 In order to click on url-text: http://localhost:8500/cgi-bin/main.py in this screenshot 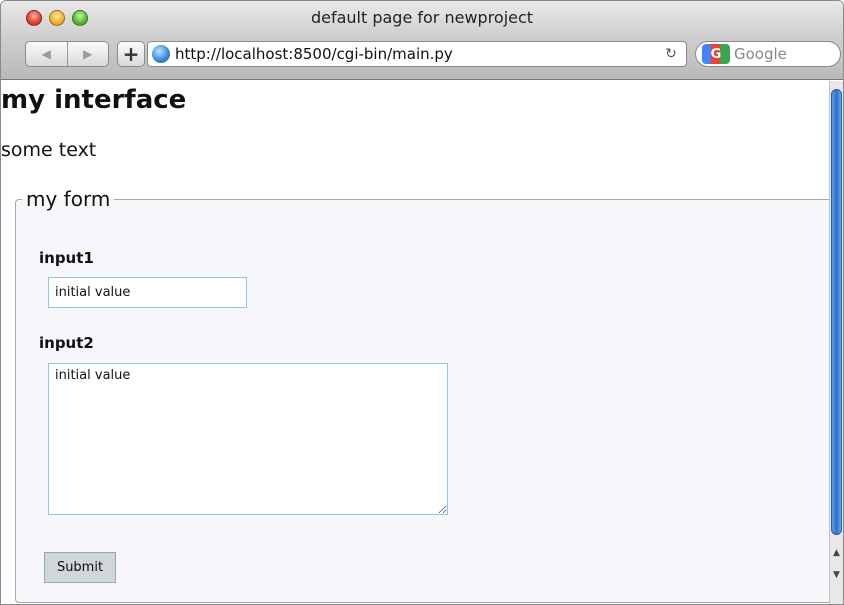, I will do `click(417, 54)`.